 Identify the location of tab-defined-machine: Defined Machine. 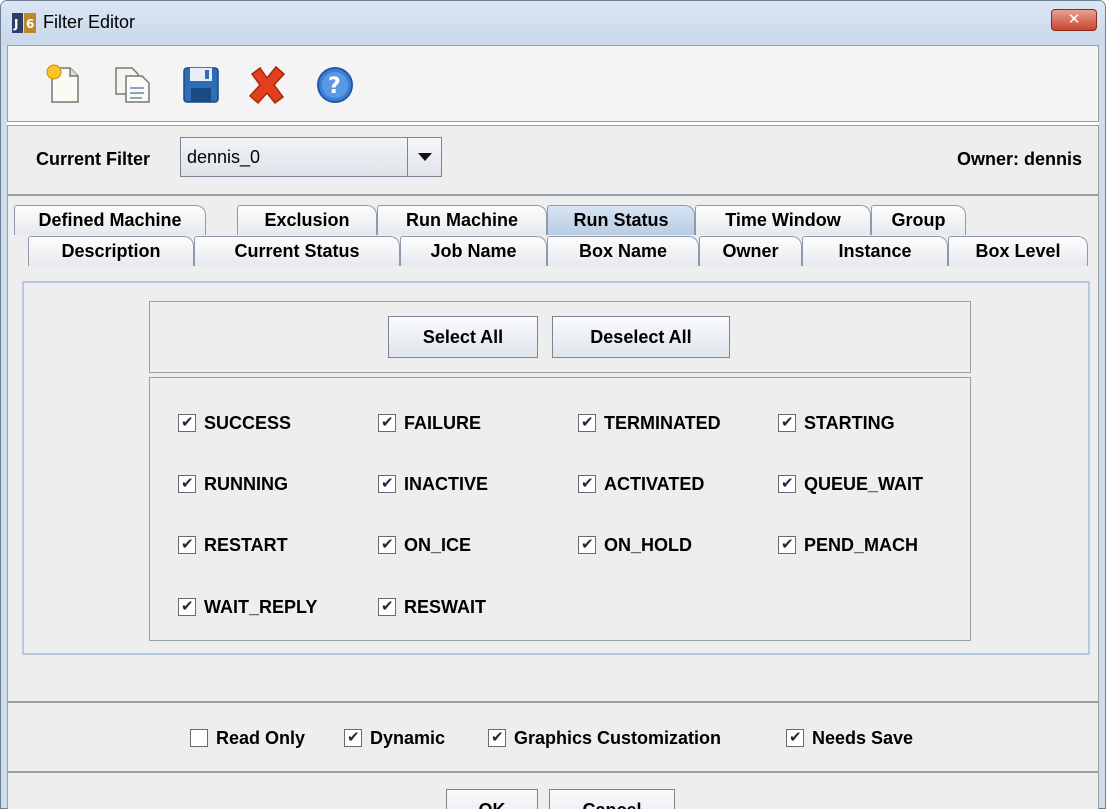
(110, 220).